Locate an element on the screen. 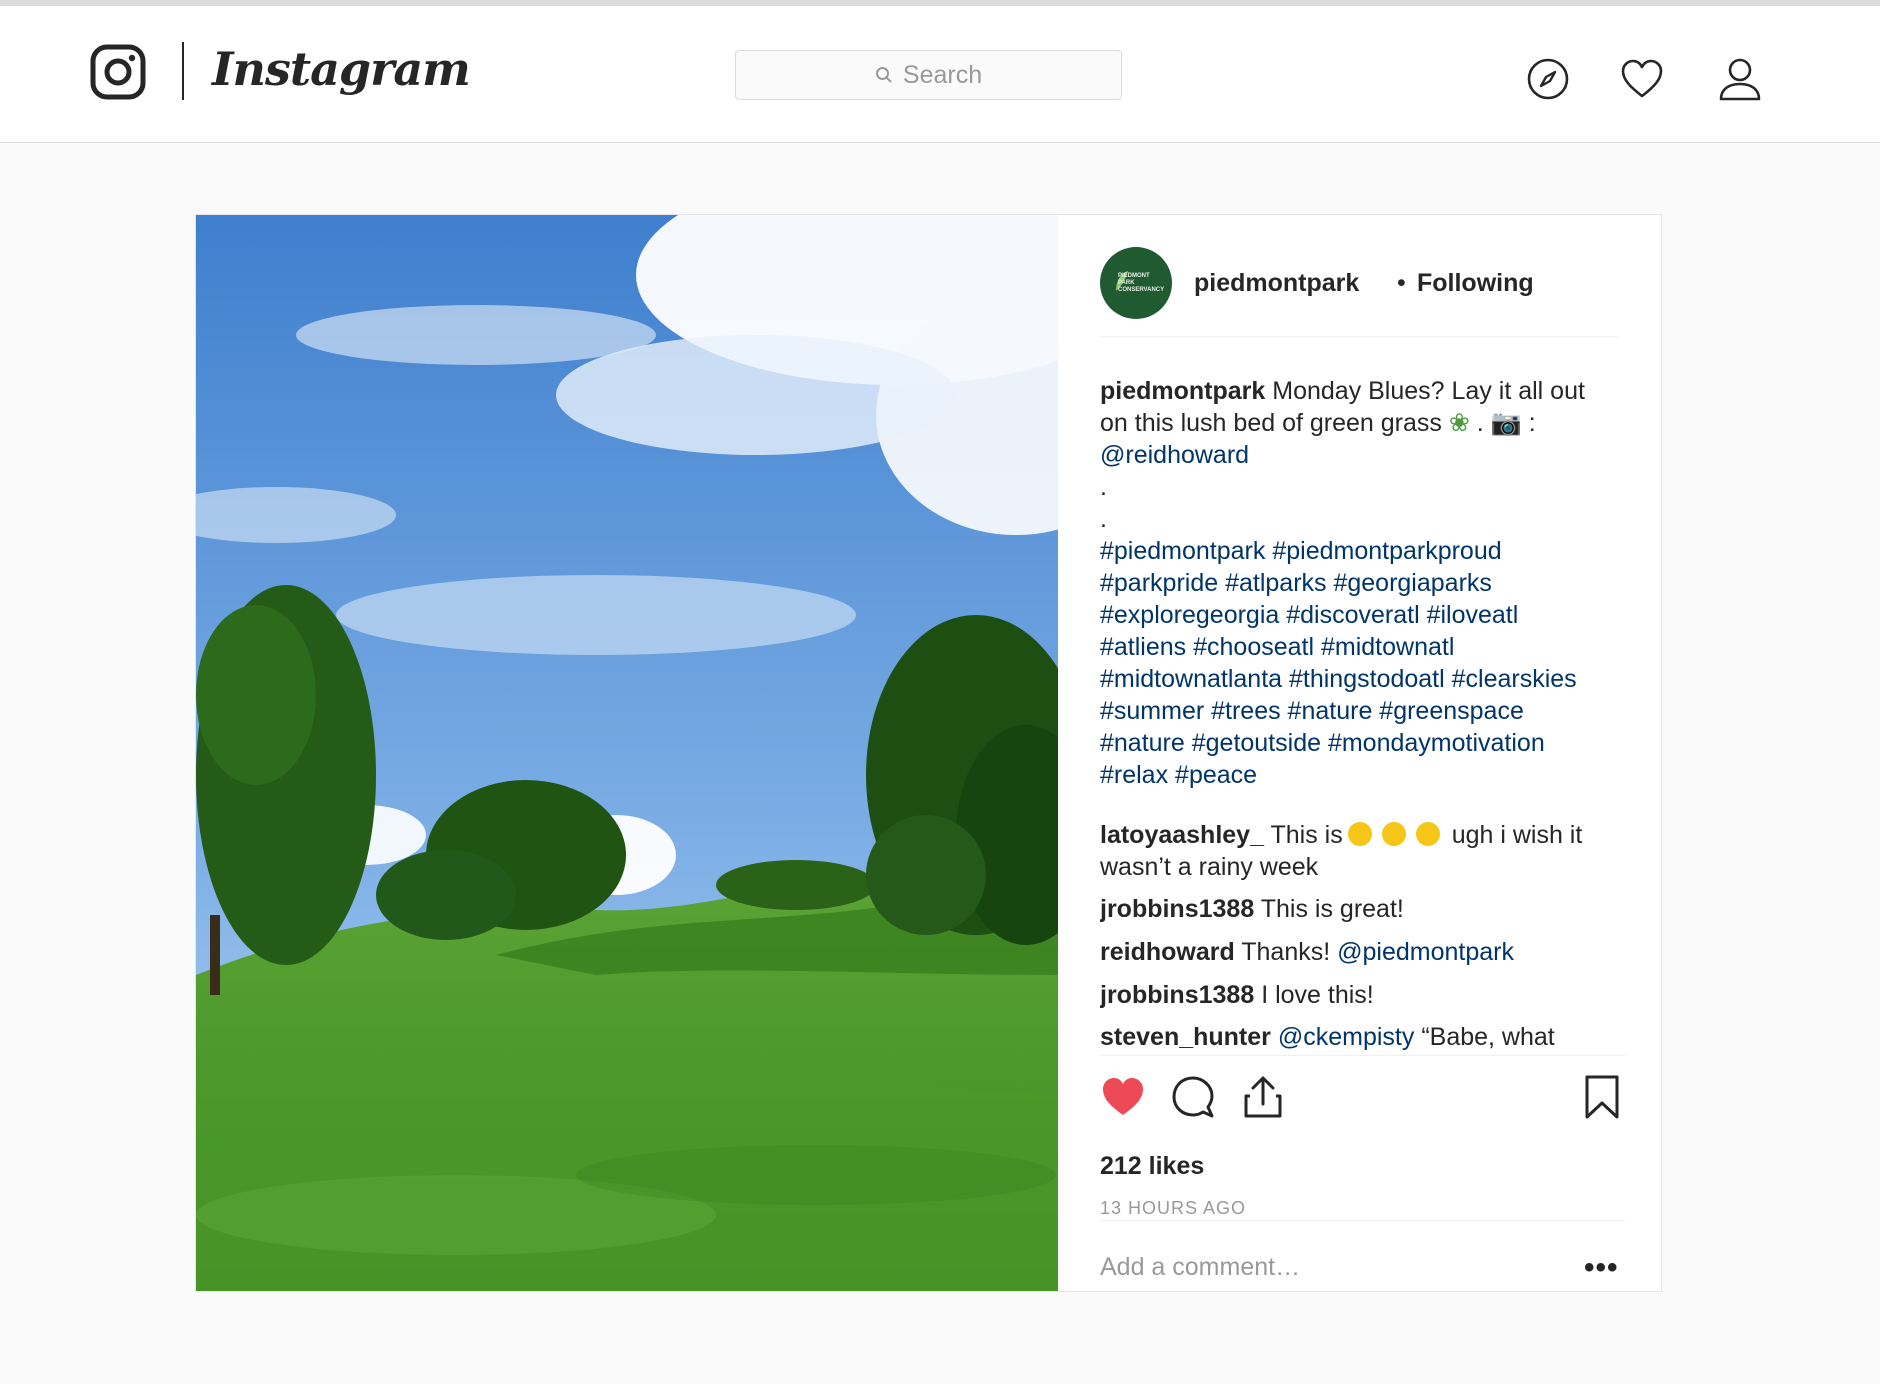  caption-text: Monday Blues? Lay it all out is located at coordinates (1428, 391).